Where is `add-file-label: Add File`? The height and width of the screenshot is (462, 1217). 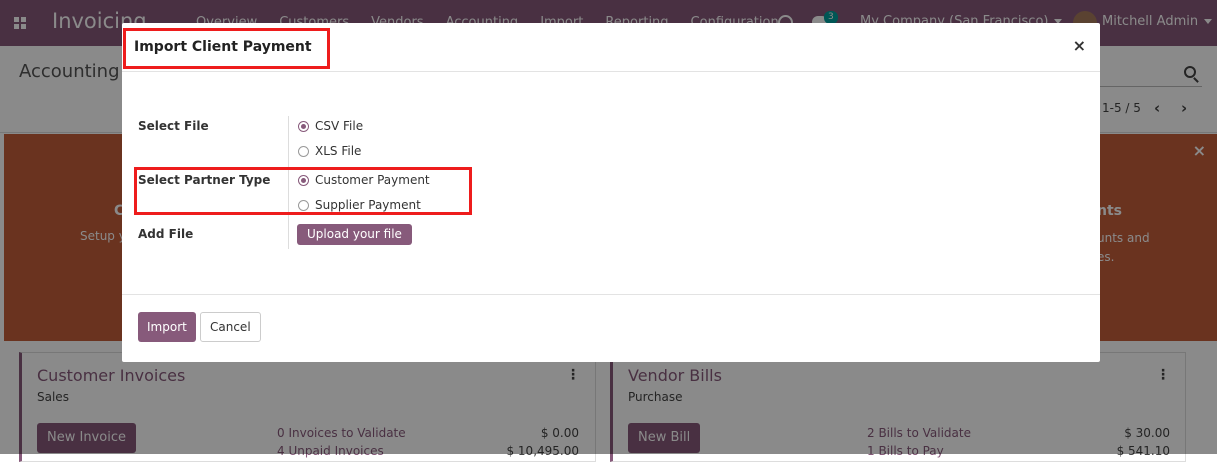 add-file-label: Add File is located at coordinates (166, 234).